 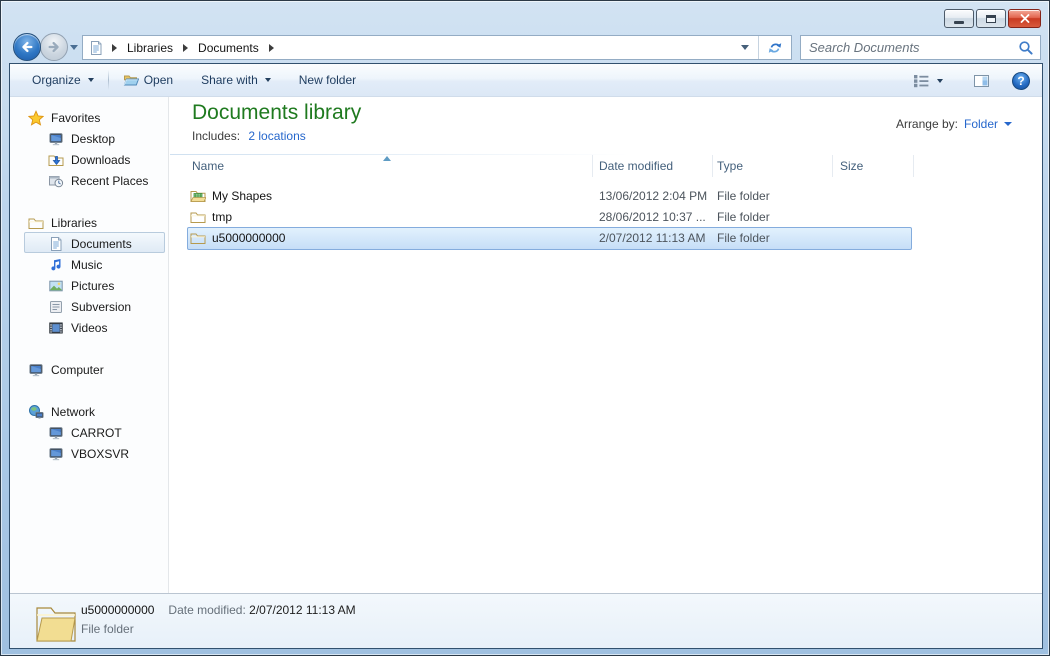 What do you see at coordinates (981, 124) in the screenshot?
I see `arrange-by-value: Folder` at bounding box center [981, 124].